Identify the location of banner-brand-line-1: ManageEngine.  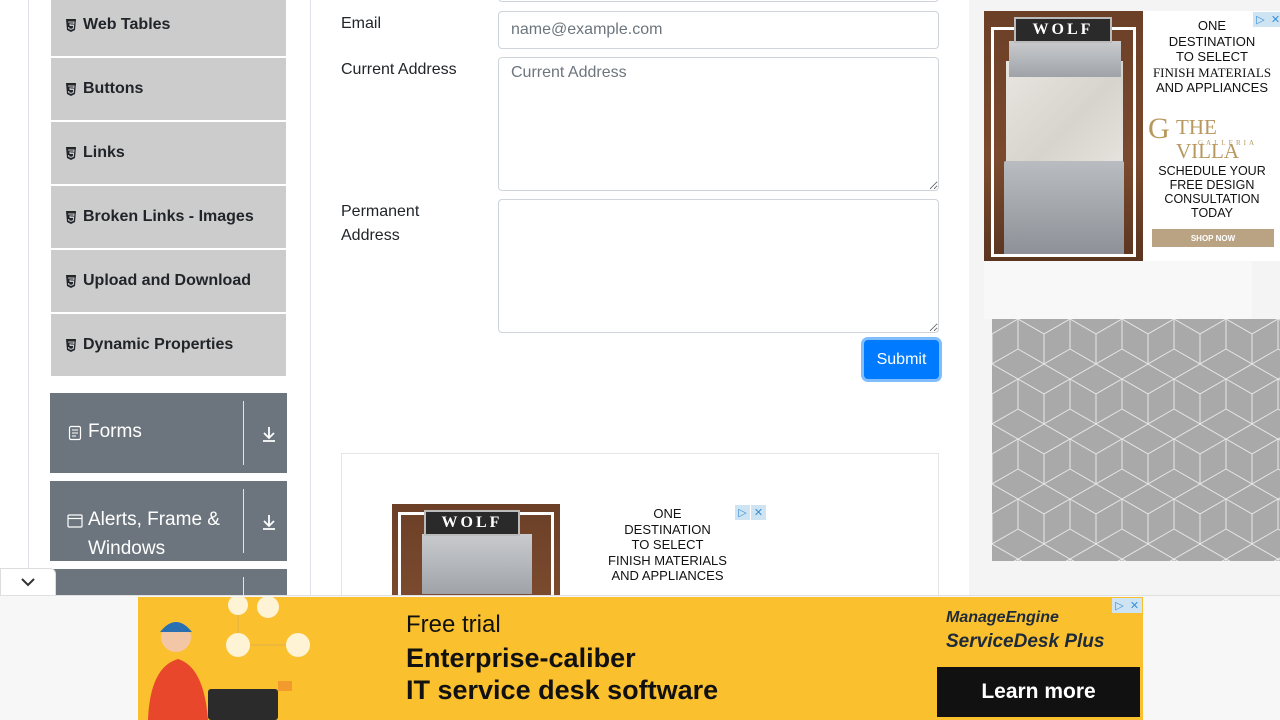
(1002, 617).